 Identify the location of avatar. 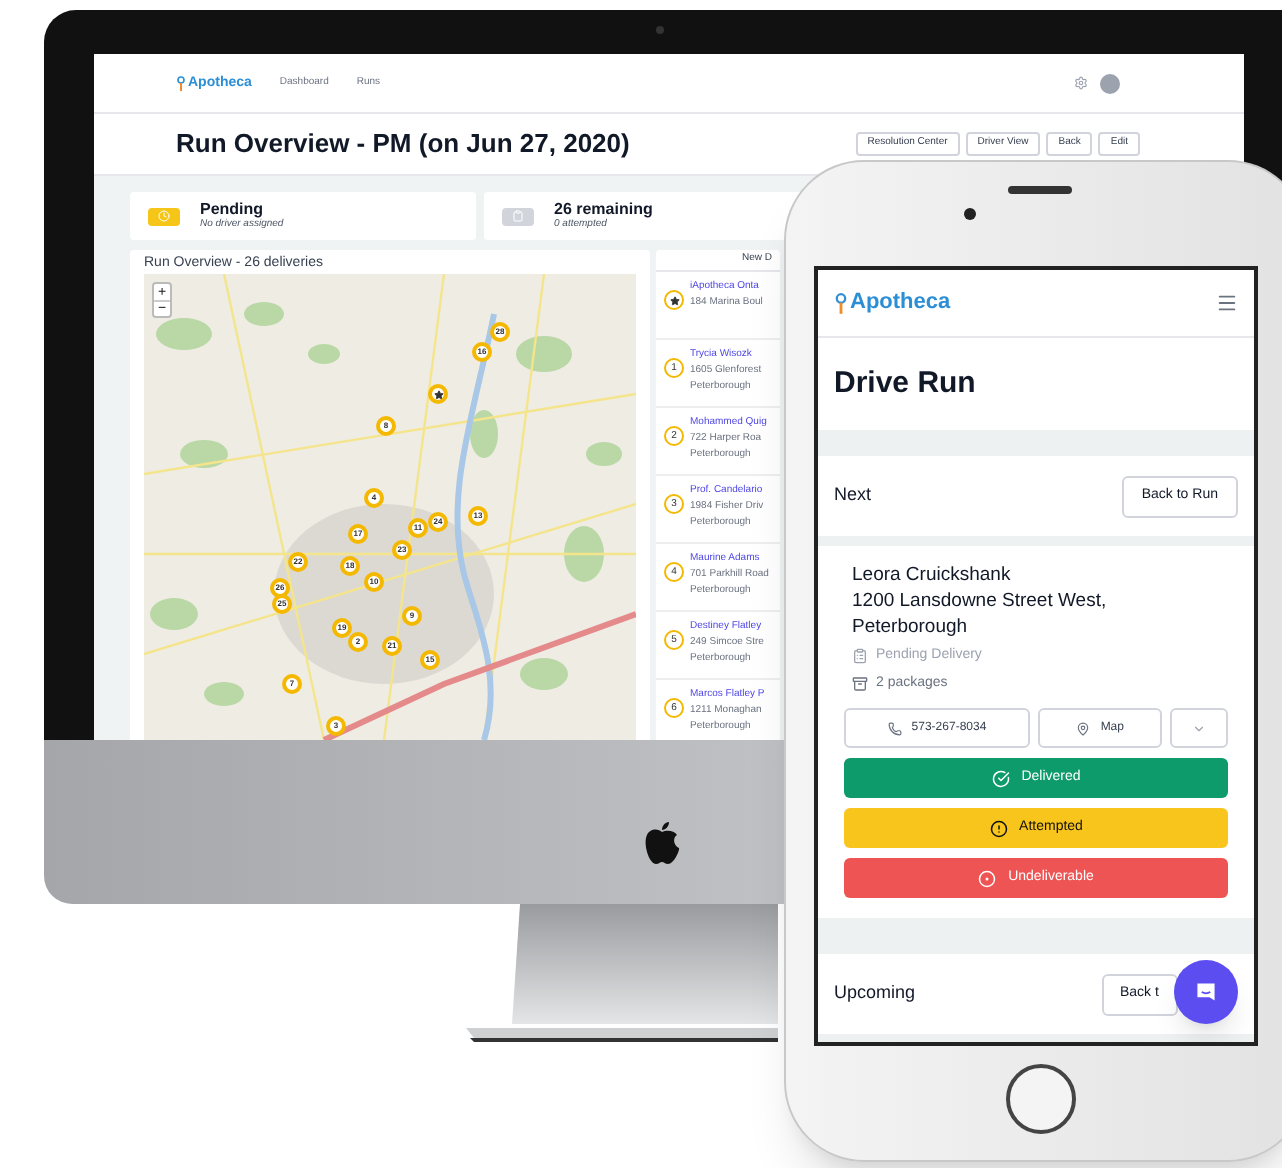
(1110, 83).